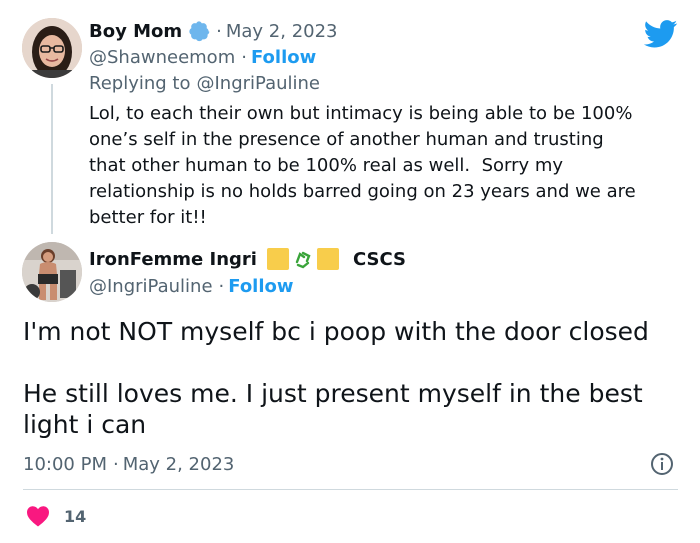 The image size is (700, 543). What do you see at coordinates (178, 464) in the screenshot?
I see `tweet-date: May 2, 2023` at bounding box center [178, 464].